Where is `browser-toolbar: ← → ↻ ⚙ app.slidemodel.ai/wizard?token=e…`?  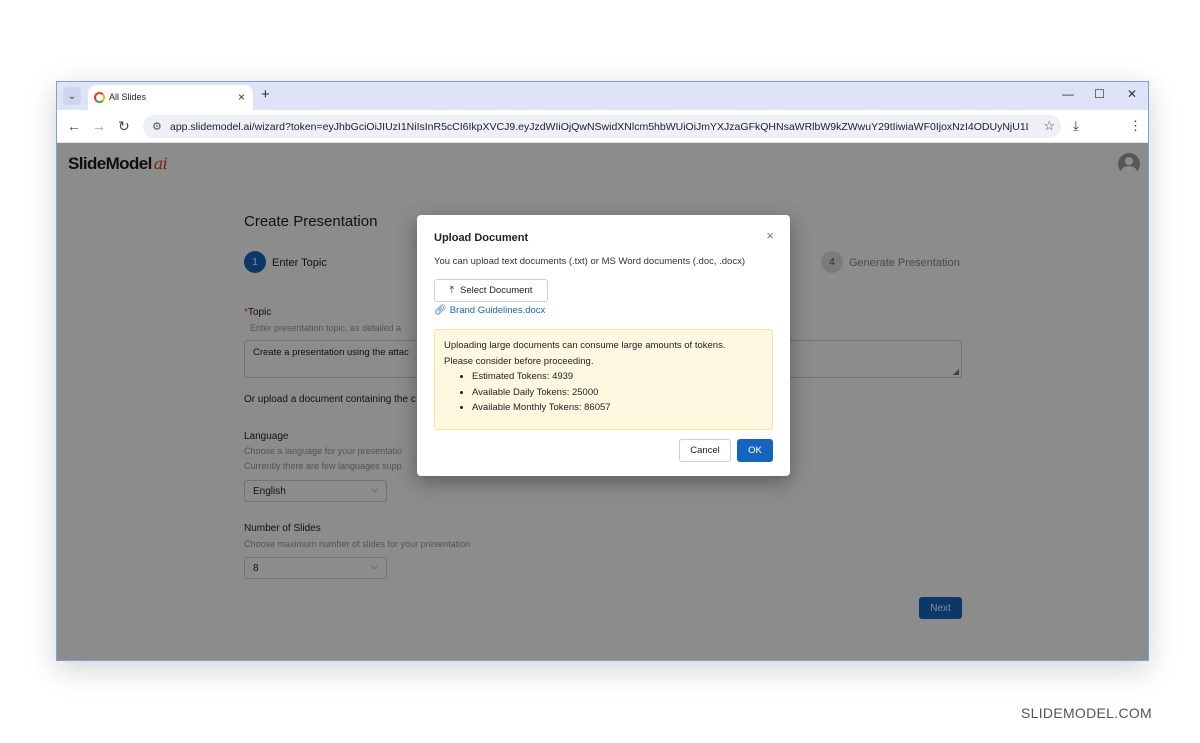
browser-toolbar: ← → ↻ ⚙ app.slidemodel.ai/wizard?token=e… is located at coordinates (602, 126).